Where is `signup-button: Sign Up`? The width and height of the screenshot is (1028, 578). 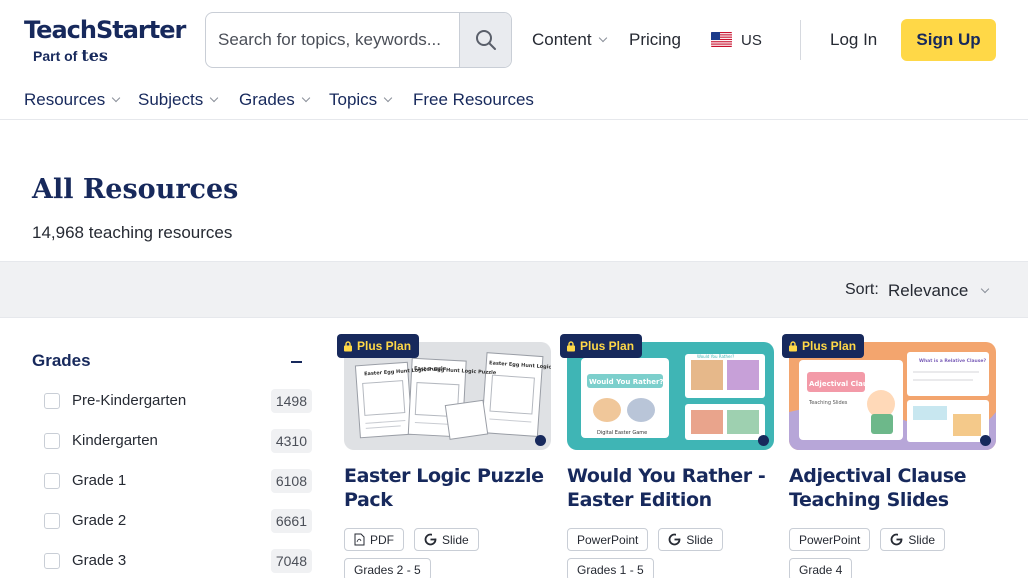
signup-button: Sign Up is located at coordinates (948, 40).